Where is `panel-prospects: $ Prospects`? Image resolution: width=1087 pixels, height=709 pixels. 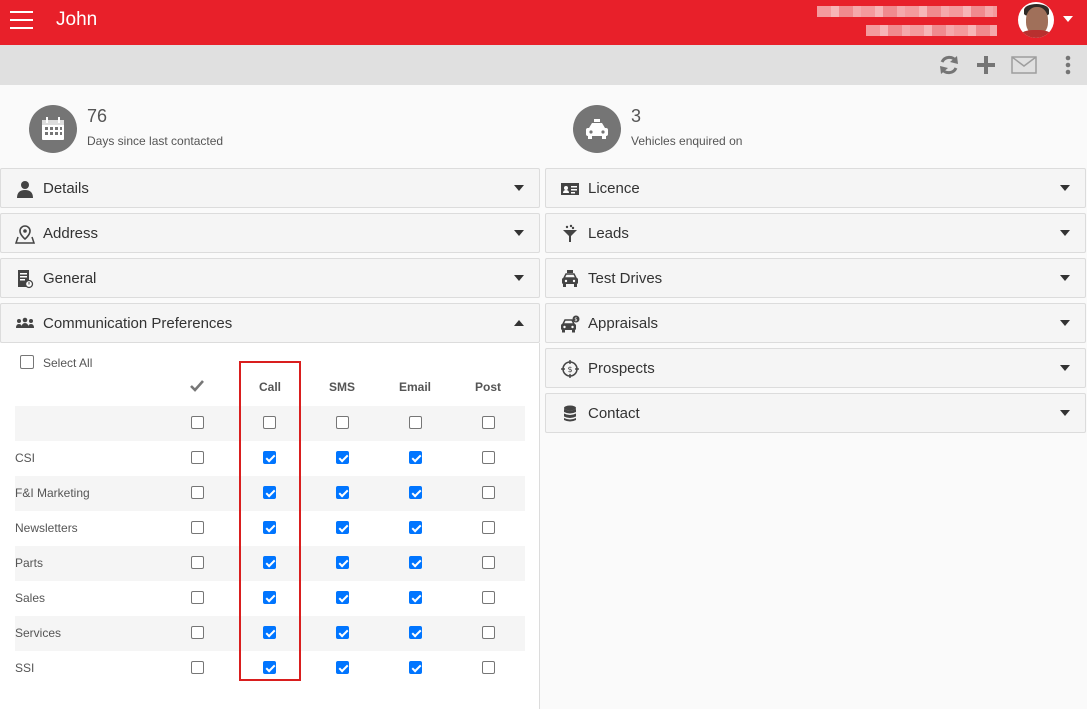
panel-prospects: $ Prospects is located at coordinates (815, 368).